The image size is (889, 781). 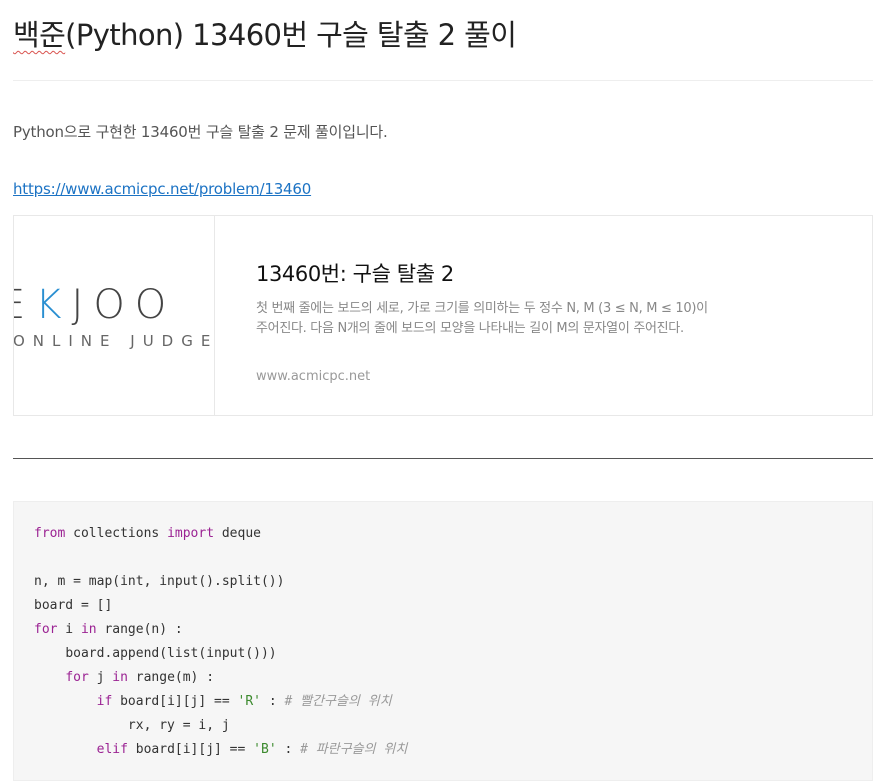 What do you see at coordinates (200, 132) in the screenshot?
I see `intro-paragraph: Python으로 구현한 13460번 구슬 탈출 2 문제 풀이입니다.` at bounding box center [200, 132].